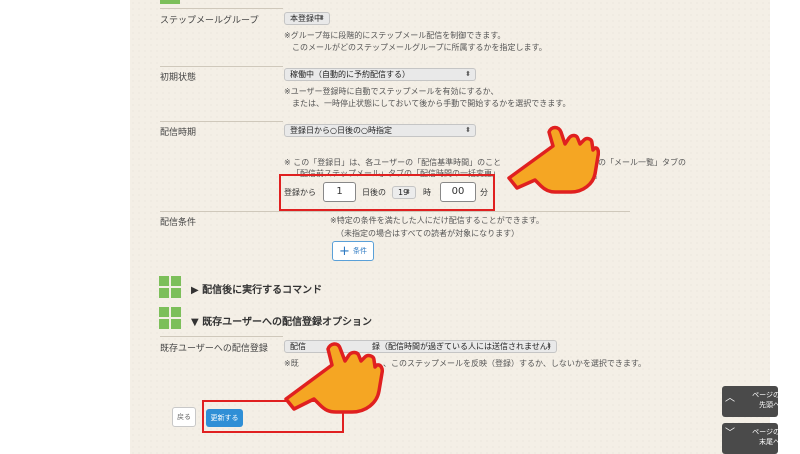  I want to click on minute-label: 分, so click(484, 192).